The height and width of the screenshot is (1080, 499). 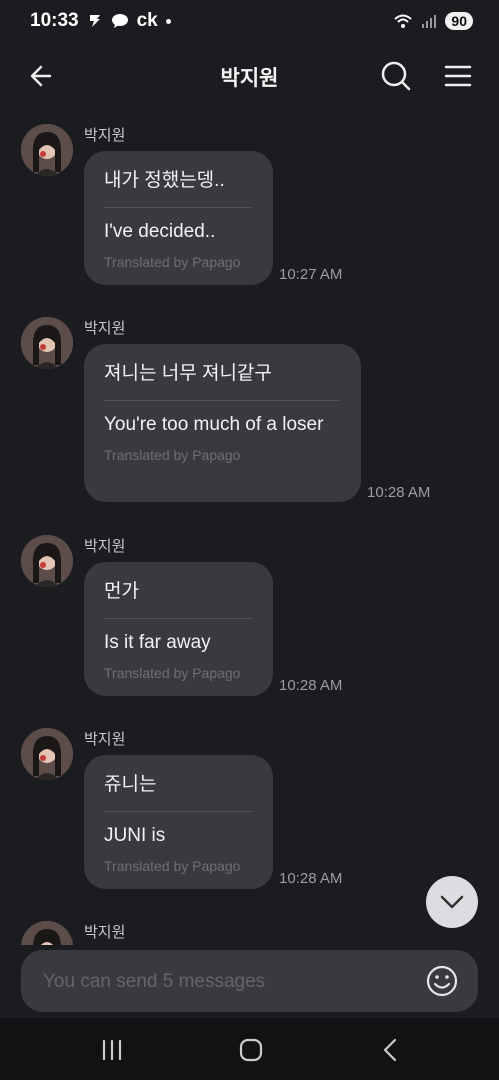 I want to click on original-text: 먼가, so click(x=178, y=590).